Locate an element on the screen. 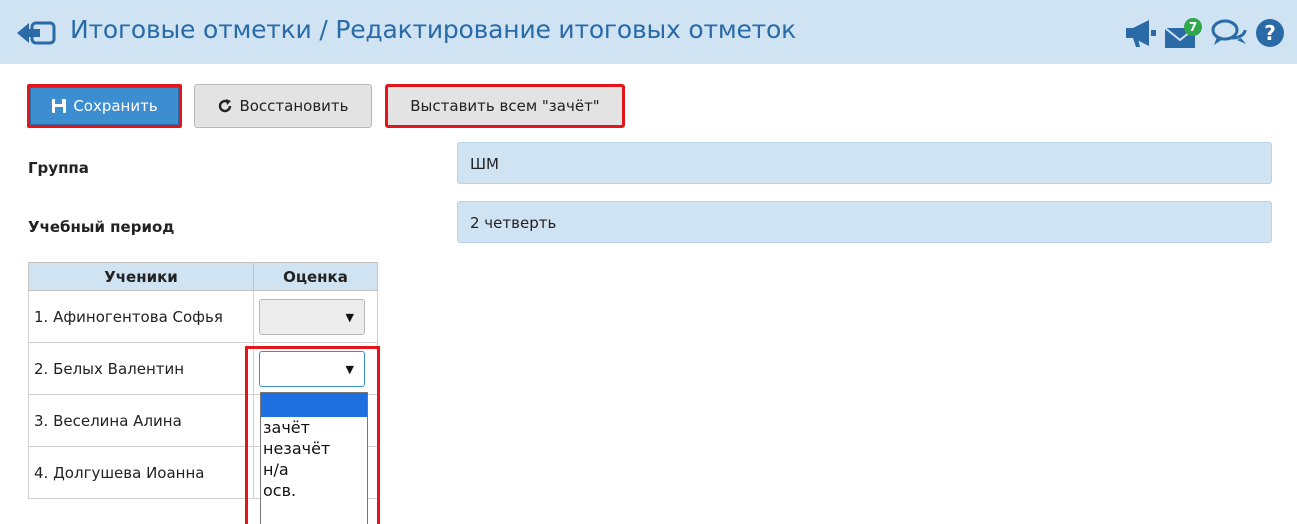 The width and height of the screenshot is (1297, 524). column-header-grade: Оценка is located at coordinates (315, 276).